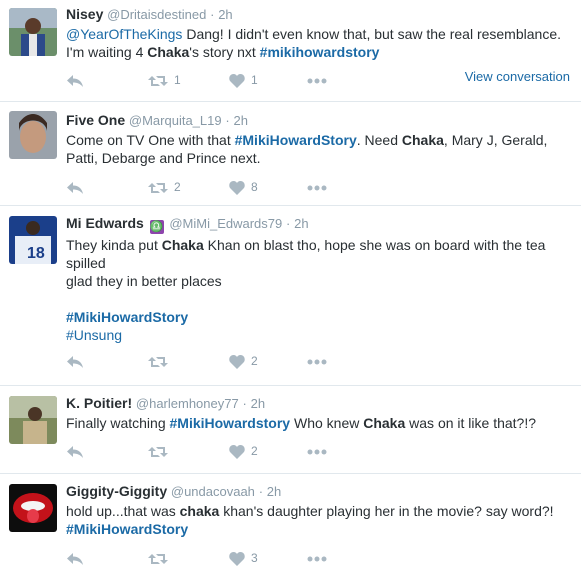 The image size is (581, 584). I want to click on user-handle: @Dritaisdestined, so click(156, 14).